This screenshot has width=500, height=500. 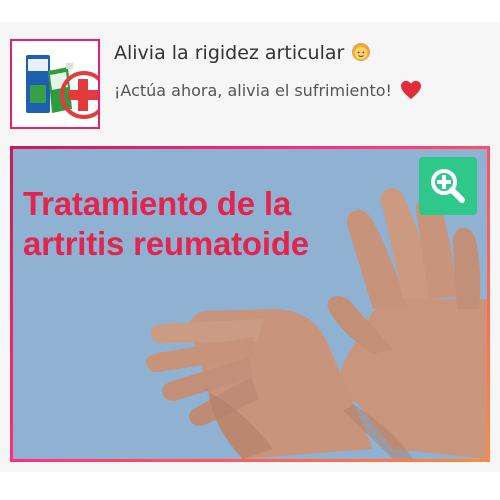 I want to click on banner-headline: Tratamiento de la artritis reumatoide, so click(x=166, y=224).